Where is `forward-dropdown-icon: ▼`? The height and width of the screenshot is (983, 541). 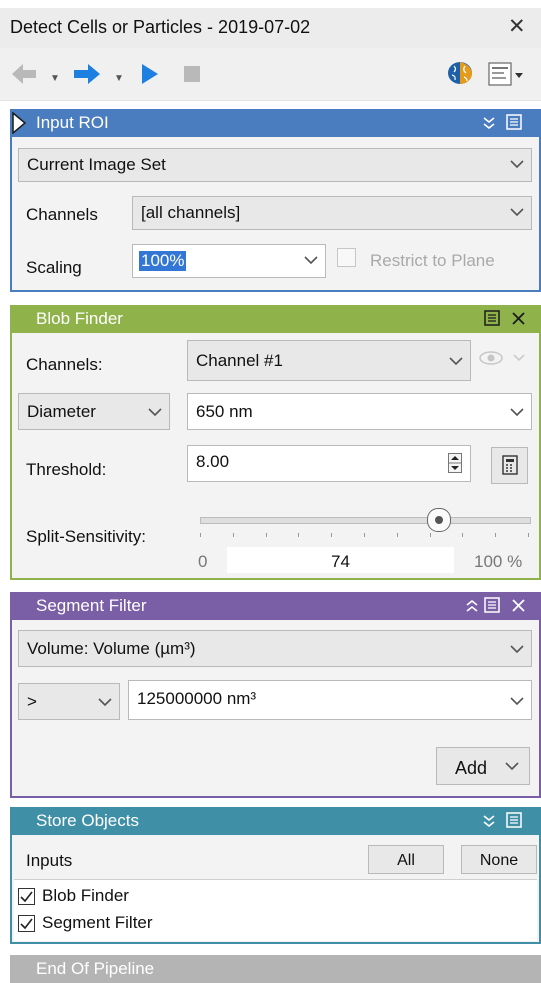 forward-dropdown-icon: ▼ is located at coordinates (119, 78).